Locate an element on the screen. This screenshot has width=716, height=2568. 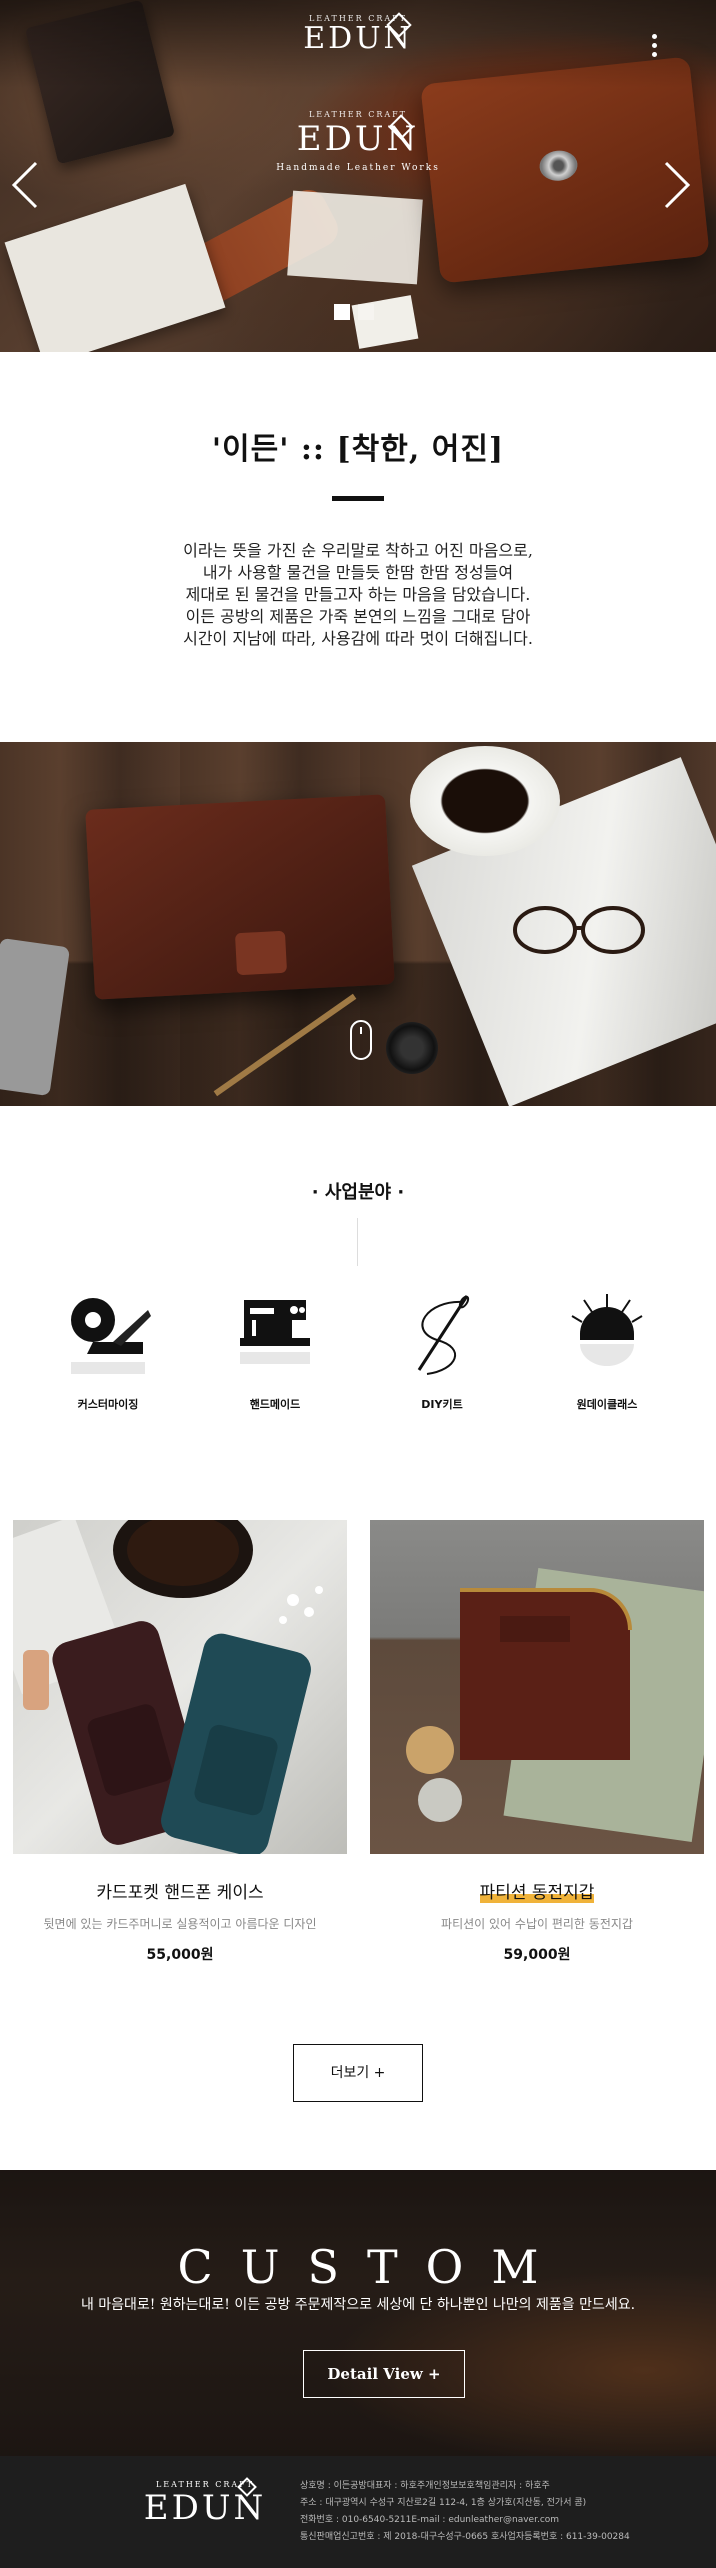
product-description: 뒷면에 있는 카드주머니로 실용적이고 아름다운 디자인 is located at coordinates (180, 1924).